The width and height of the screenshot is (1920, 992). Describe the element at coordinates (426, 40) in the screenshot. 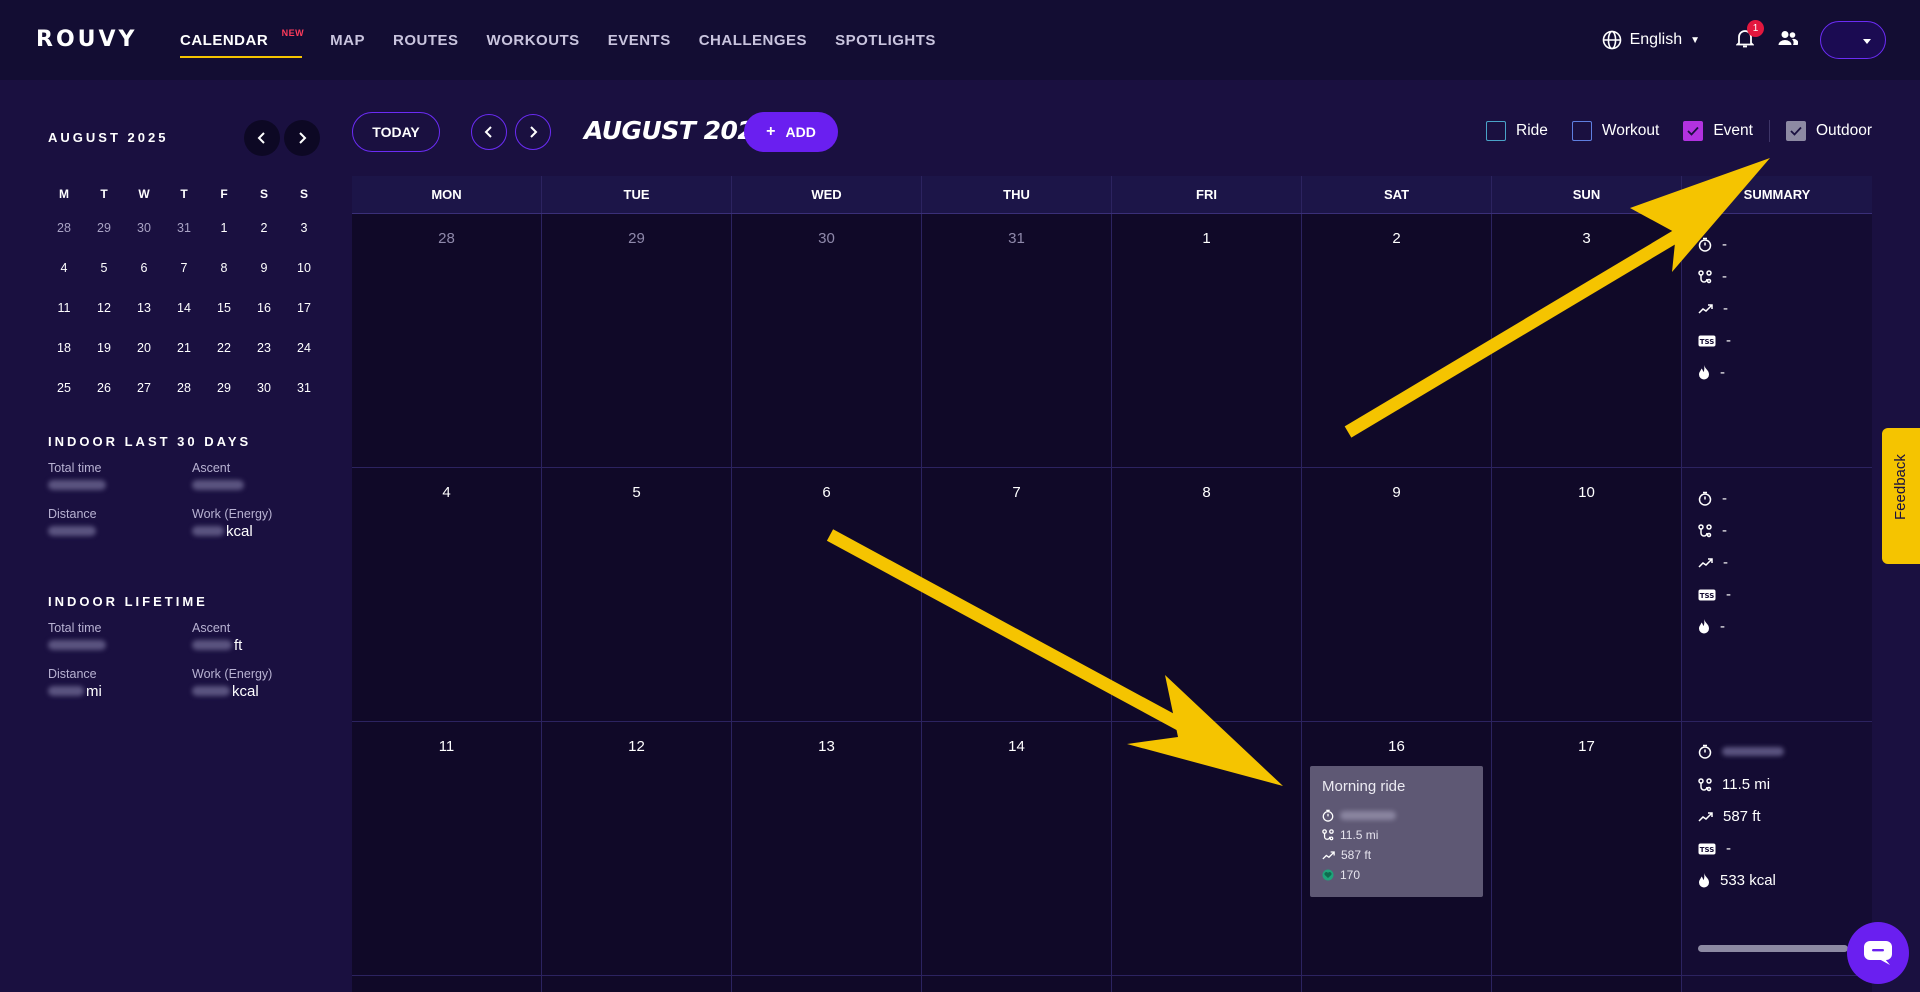

I see `nav-routes: ROUTES` at that location.